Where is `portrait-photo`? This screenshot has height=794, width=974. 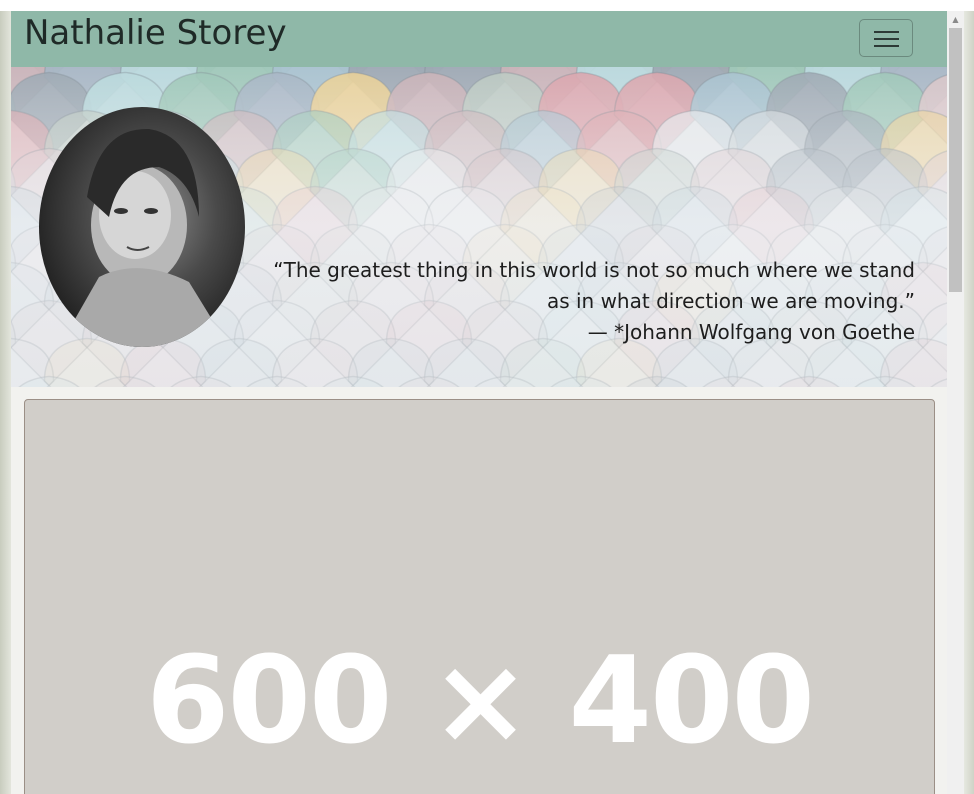 portrait-photo is located at coordinates (144, 237).